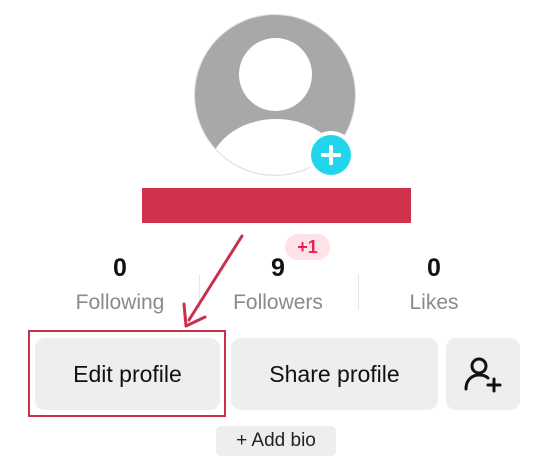 The height and width of the screenshot is (463, 560). What do you see at coordinates (434, 268) in the screenshot?
I see `likes-count: 0` at bounding box center [434, 268].